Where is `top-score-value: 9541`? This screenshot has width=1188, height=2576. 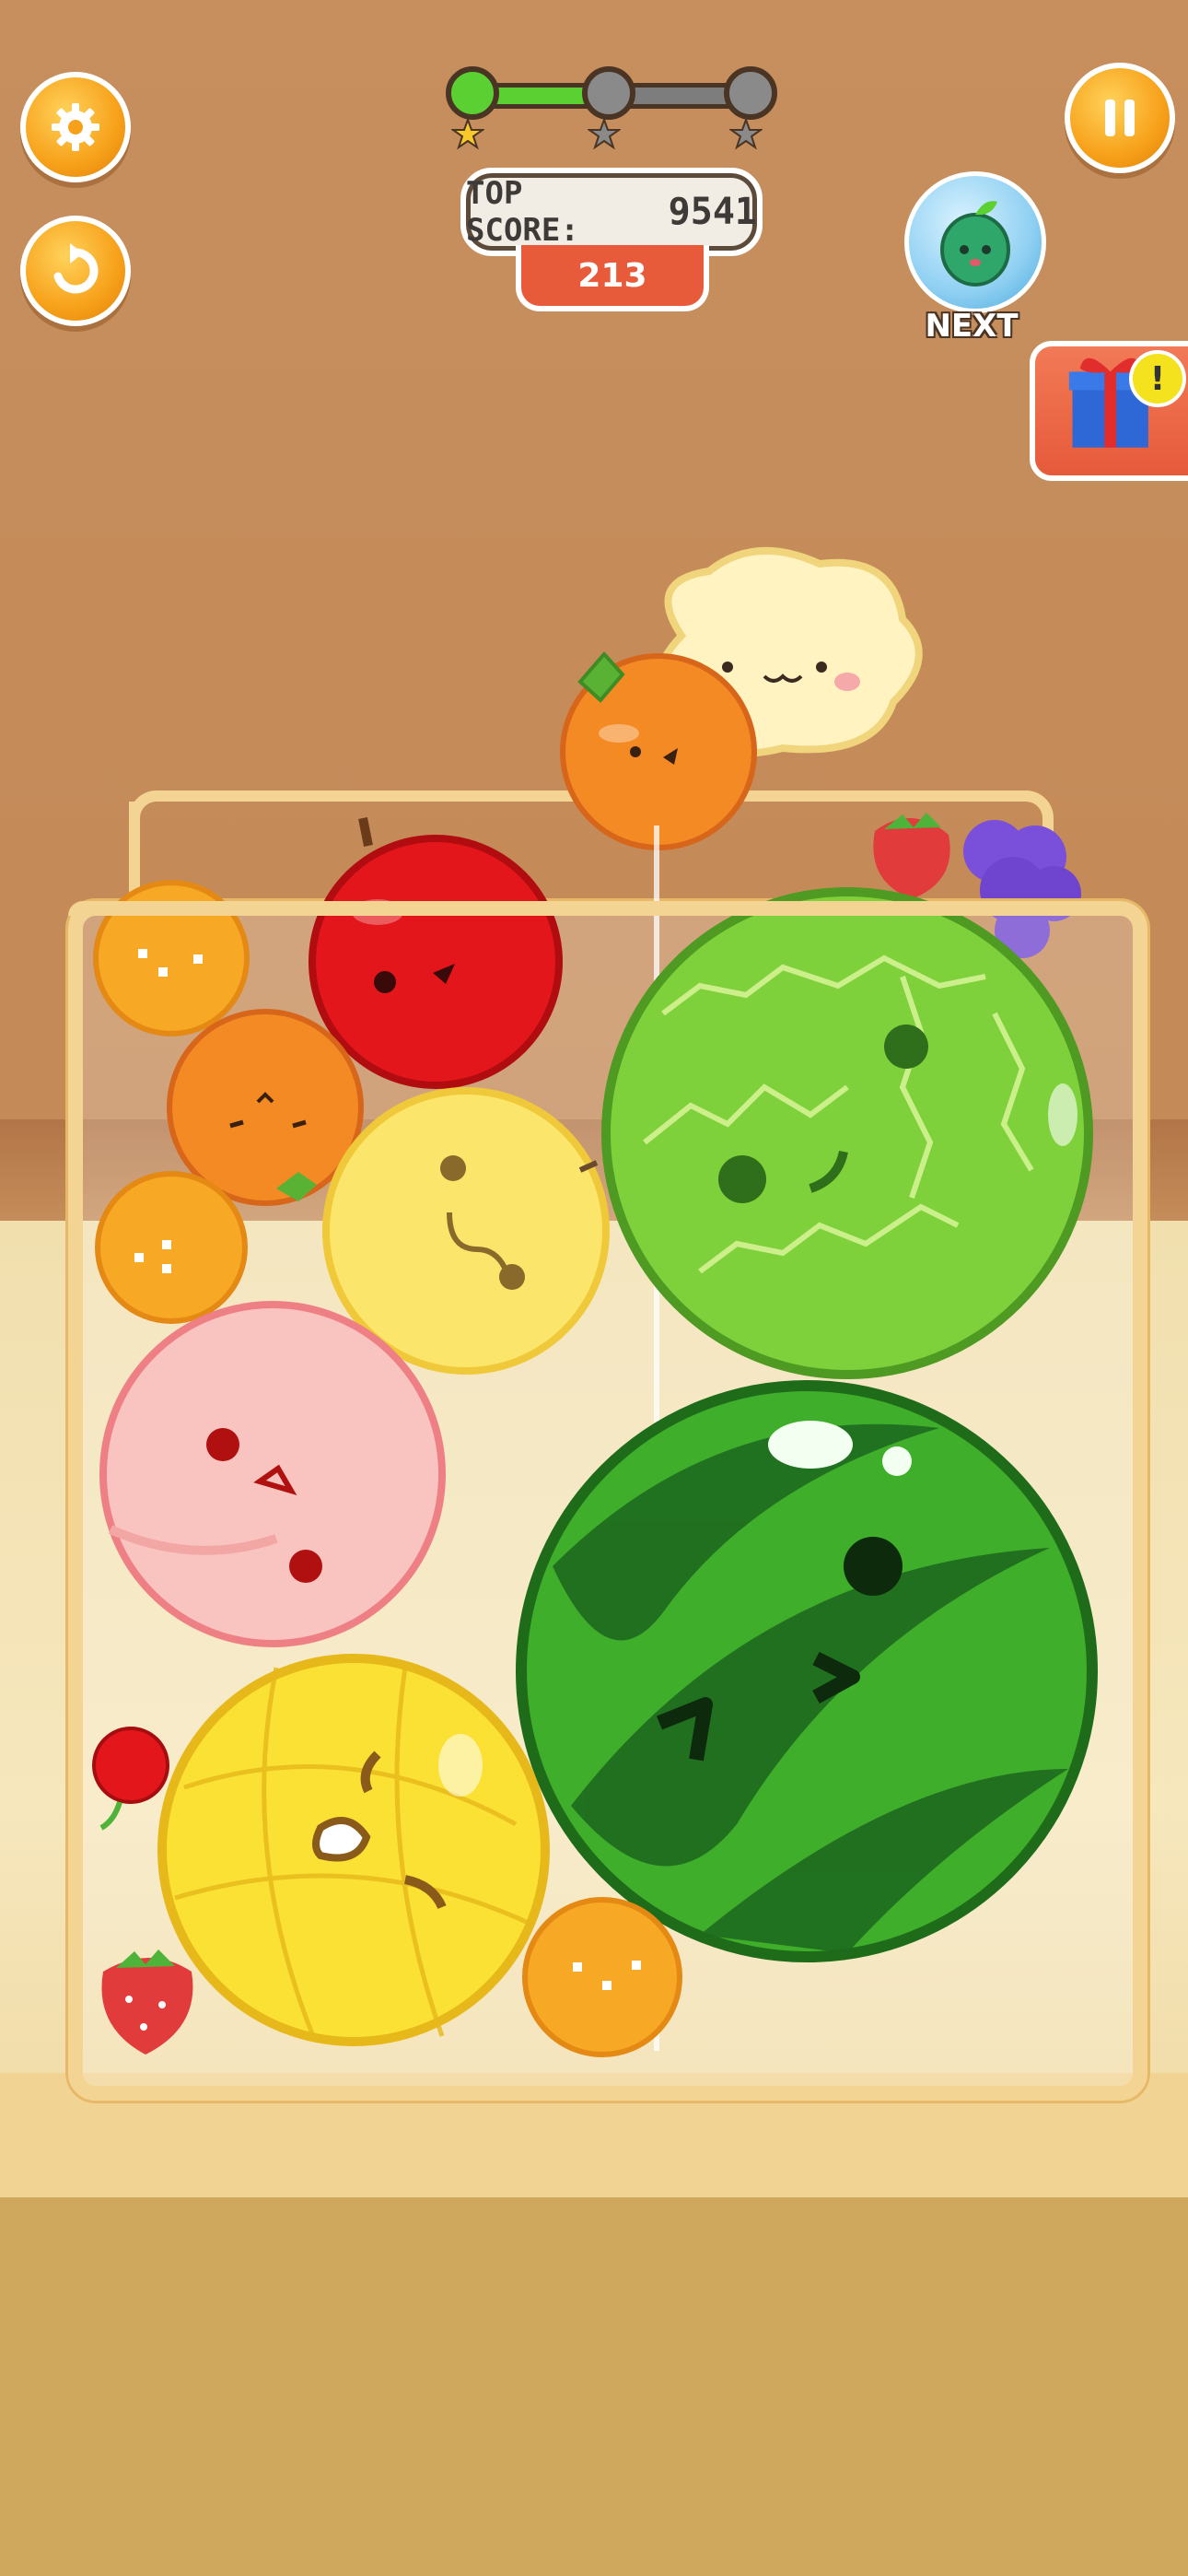 top-score-value: 9541 is located at coordinates (712, 212).